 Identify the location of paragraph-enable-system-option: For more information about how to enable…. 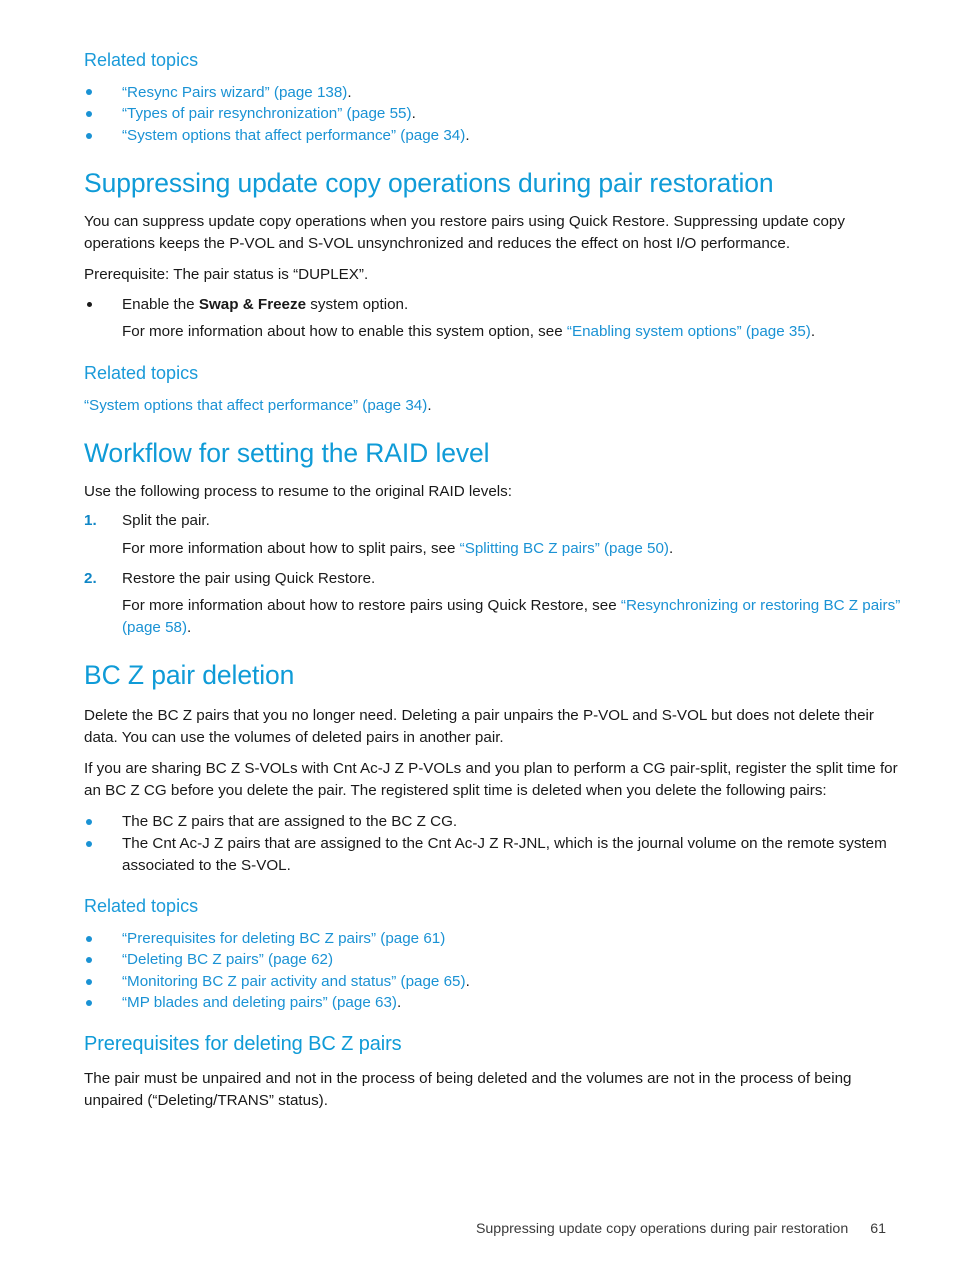
(513, 332).